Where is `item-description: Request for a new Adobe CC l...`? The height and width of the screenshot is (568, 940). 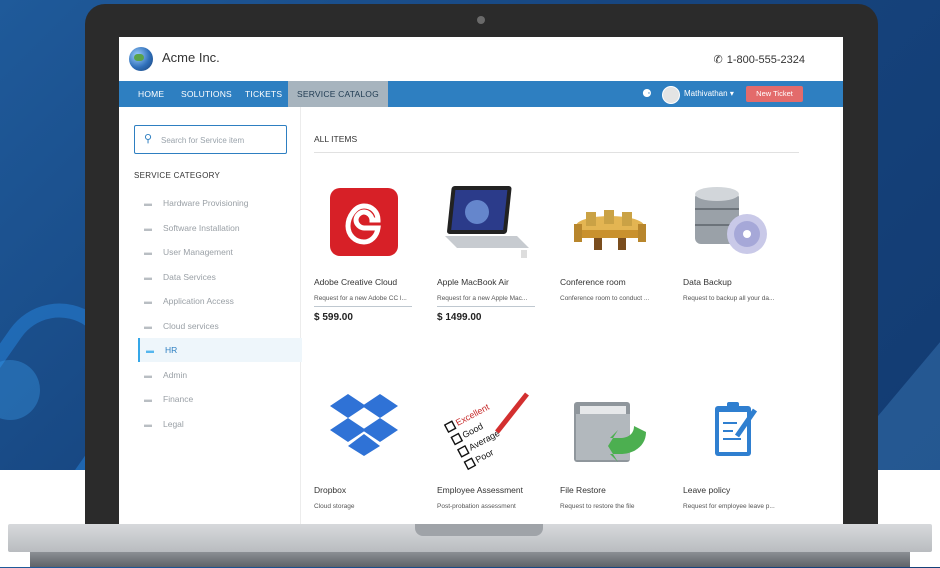 item-description: Request for a new Adobe CC l... is located at coordinates (360, 298).